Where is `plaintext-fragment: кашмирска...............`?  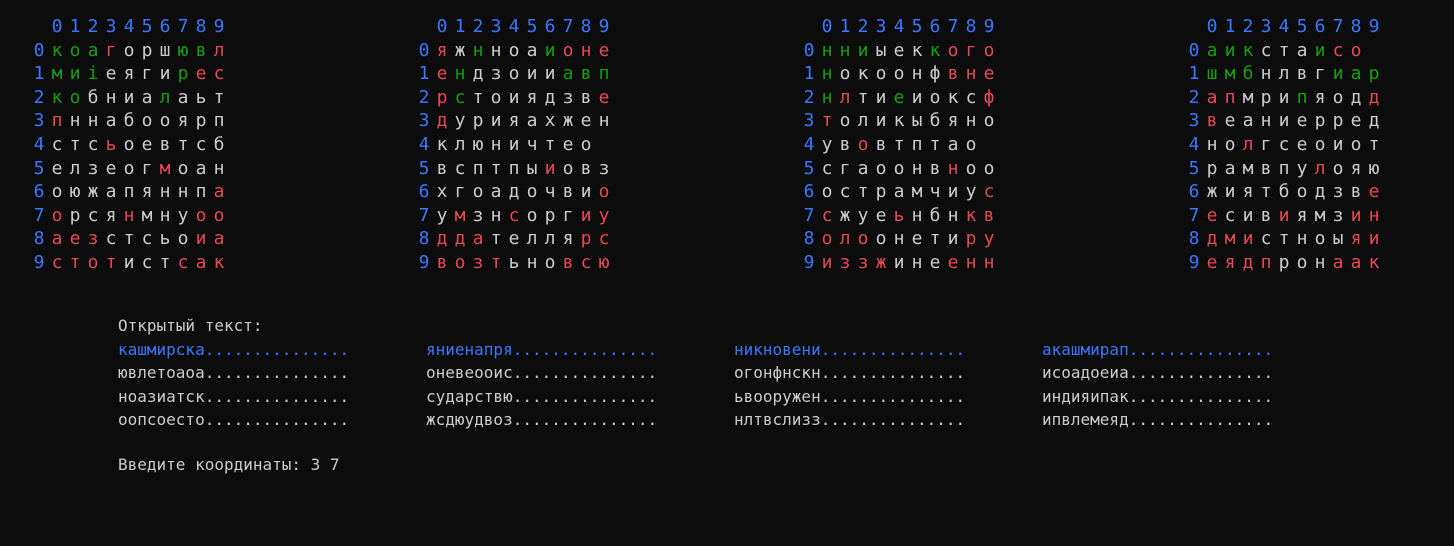
plaintext-fragment: кашмирска............... is located at coordinates (234, 349).